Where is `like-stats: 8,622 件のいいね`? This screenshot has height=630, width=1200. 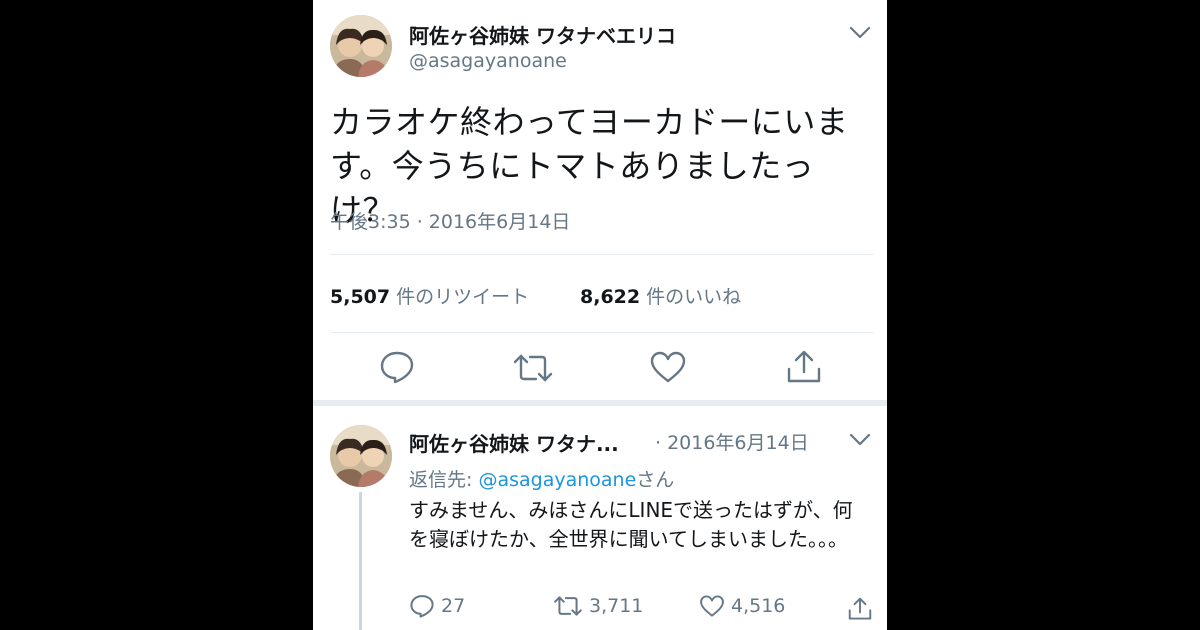 like-stats: 8,622 件のいいね is located at coordinates (660, 295).